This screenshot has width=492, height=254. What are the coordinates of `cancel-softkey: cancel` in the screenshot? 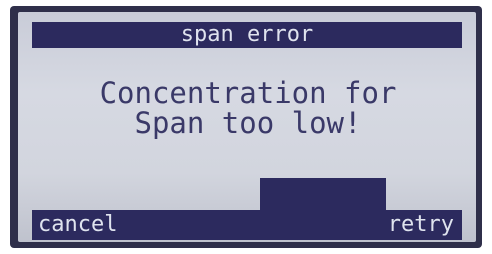 It's located at (77, 225).